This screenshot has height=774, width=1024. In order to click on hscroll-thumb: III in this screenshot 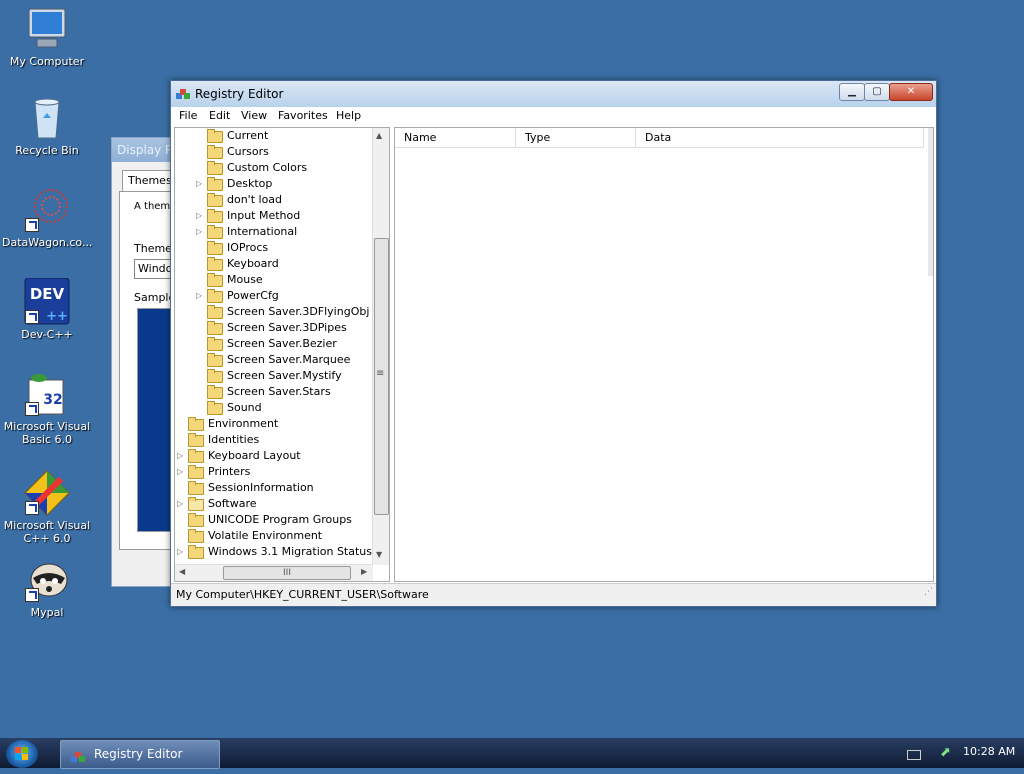, I will do `click(287, 573)`.